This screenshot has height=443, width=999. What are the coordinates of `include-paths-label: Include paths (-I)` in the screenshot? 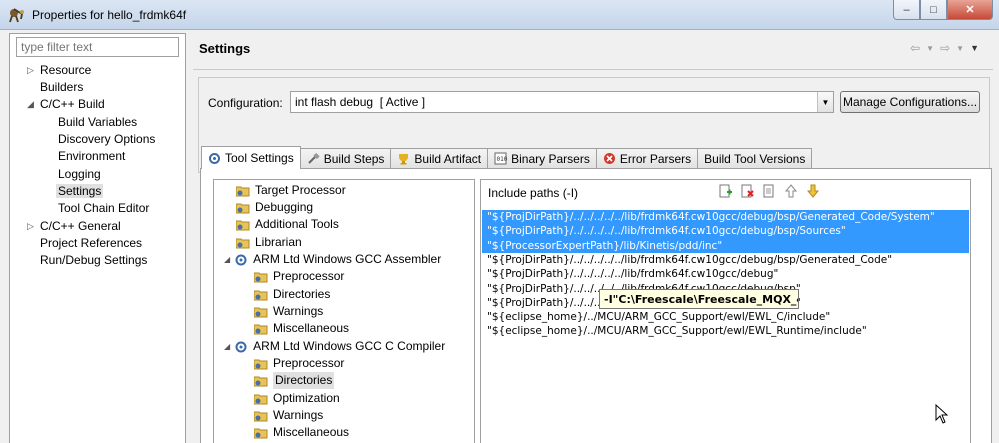 It's located at (533, 193).